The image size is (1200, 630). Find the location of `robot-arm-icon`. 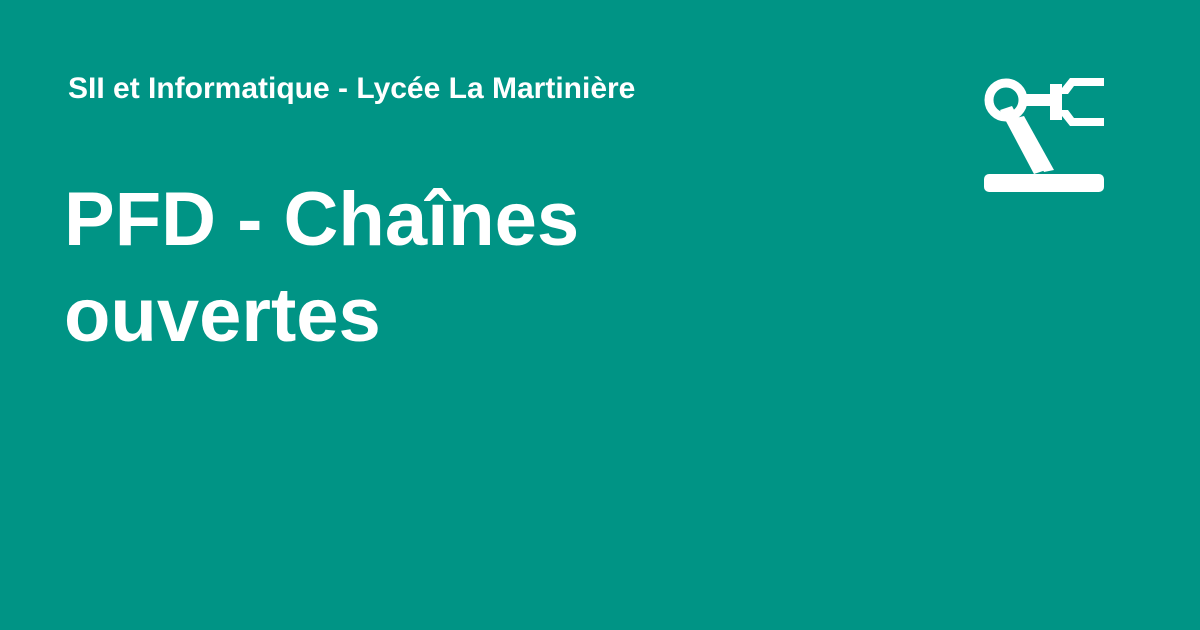

robot-arm-icon is located at coordinates (1044, 130).